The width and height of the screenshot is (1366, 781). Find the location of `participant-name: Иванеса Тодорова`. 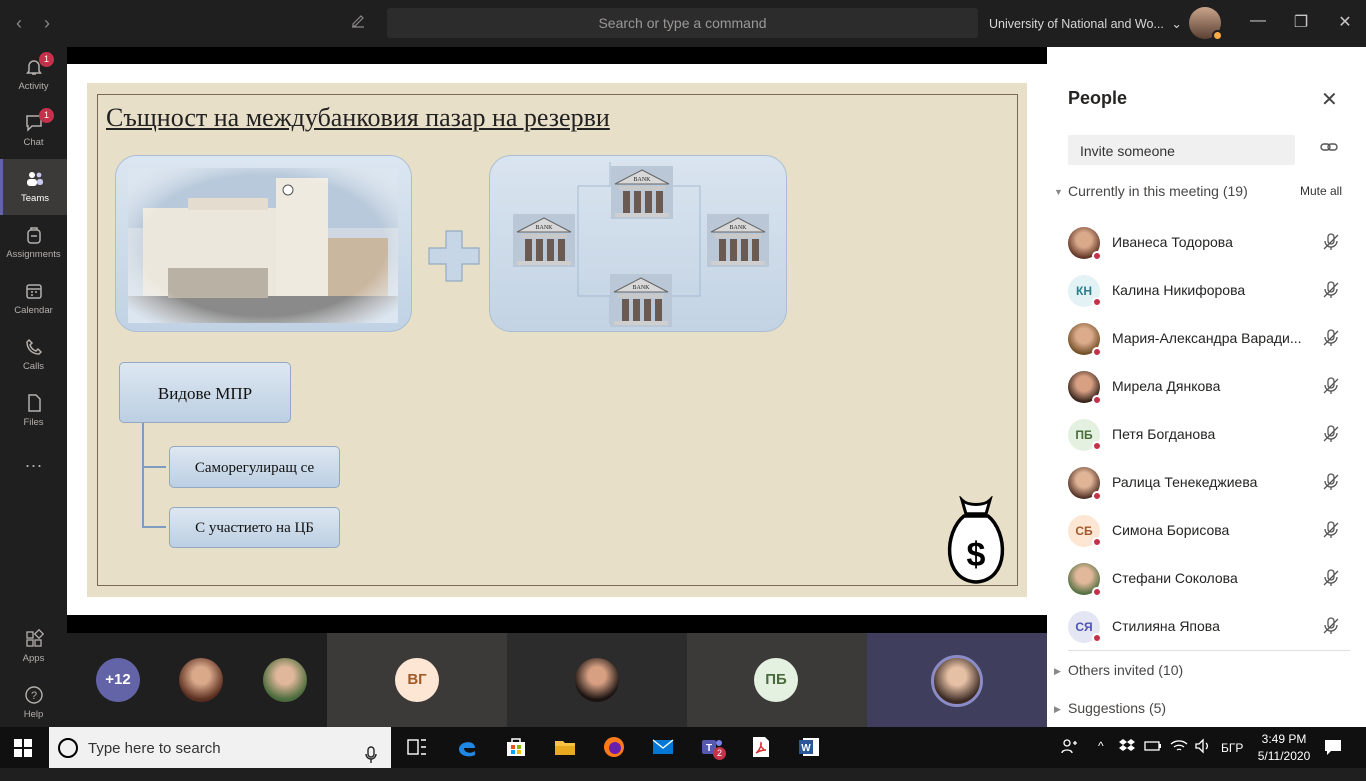

participant-name: Иванеса Тодорова is located at coordinates (1172, 242).